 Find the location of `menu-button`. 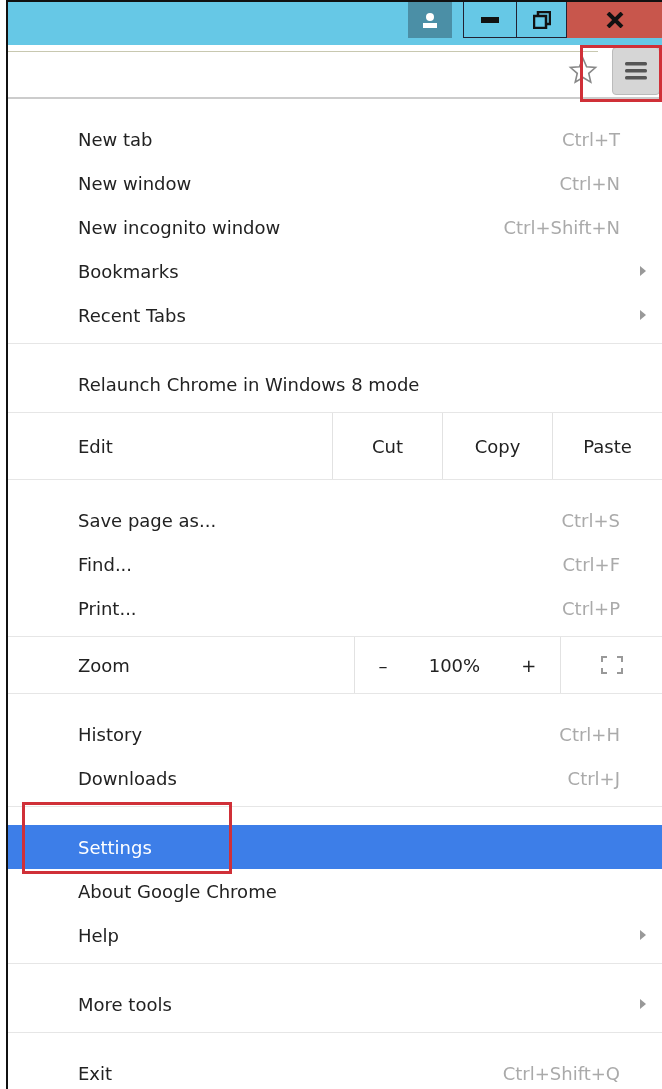

menu-button is located at coordinates (636, 71).